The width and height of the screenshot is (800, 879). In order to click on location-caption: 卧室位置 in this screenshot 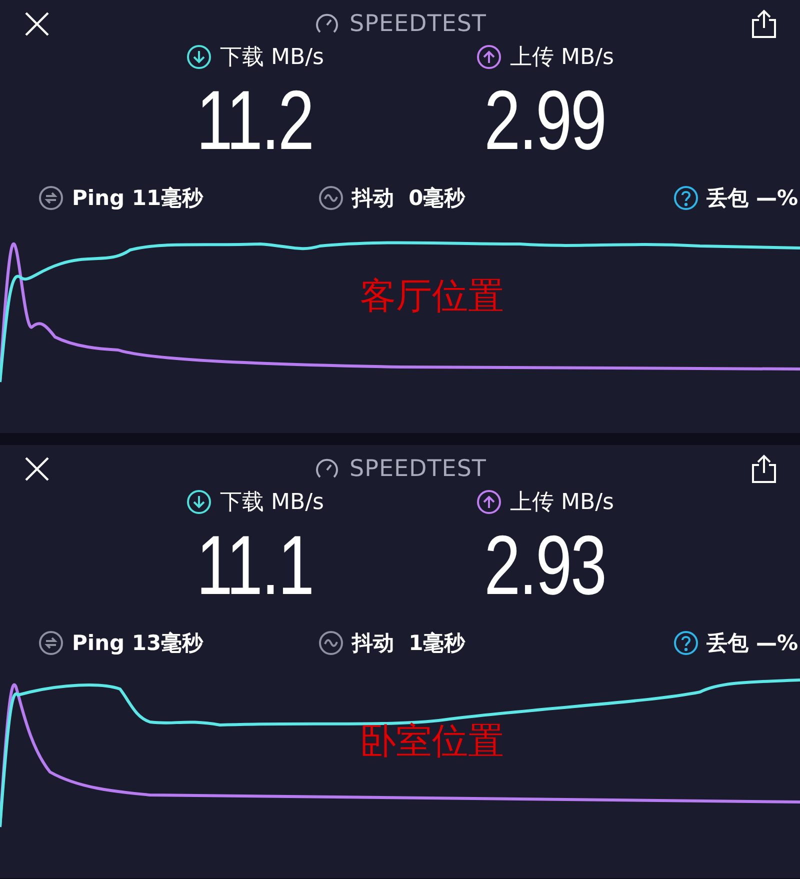, I will do `click(432, 742)`.